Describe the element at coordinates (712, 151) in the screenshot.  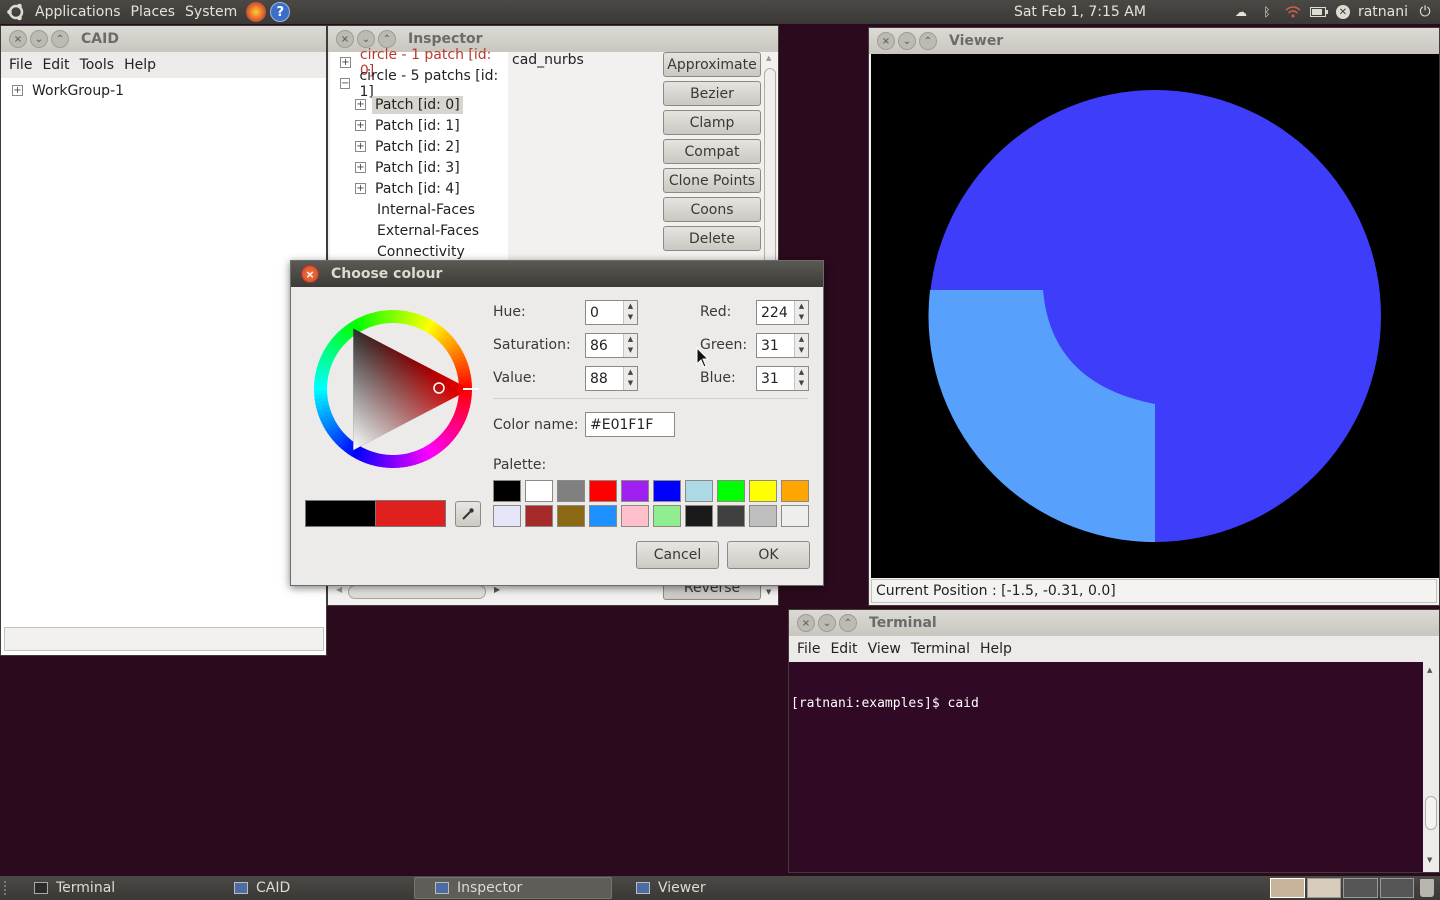
I see `compat-button: Compat` at that location.